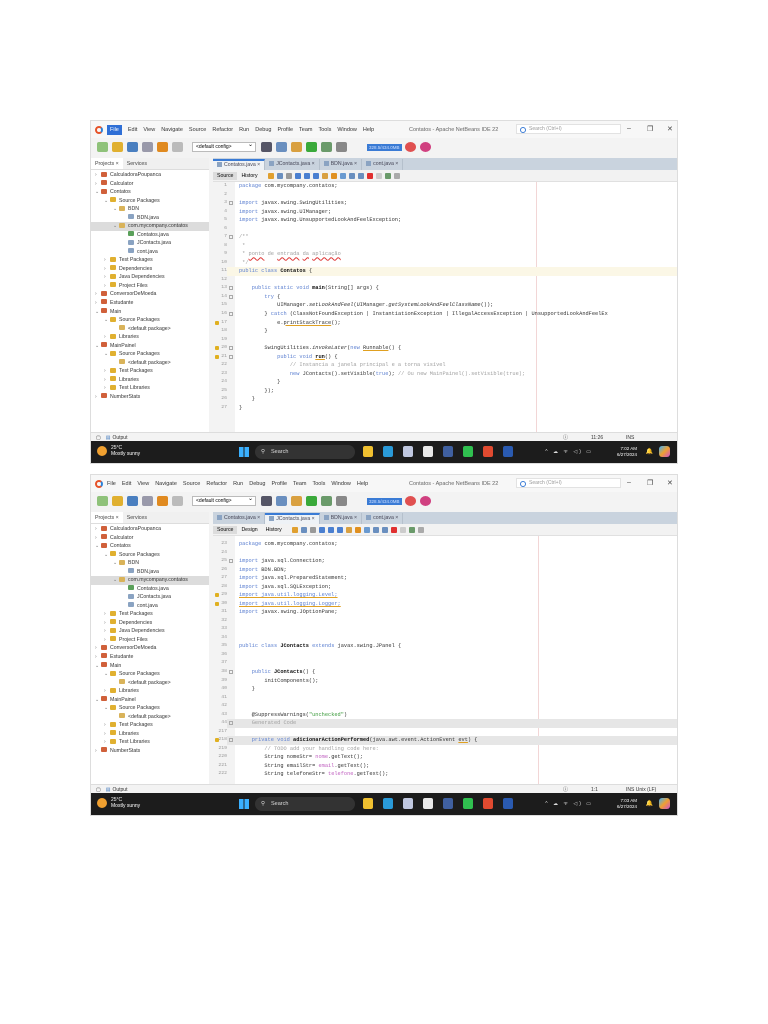 The width and height of the screenshot is (768, 1024). What do you see at coordinates (149, 130) in the screenshot?
I see `menu-view: View` at bounding box center [149, 130].